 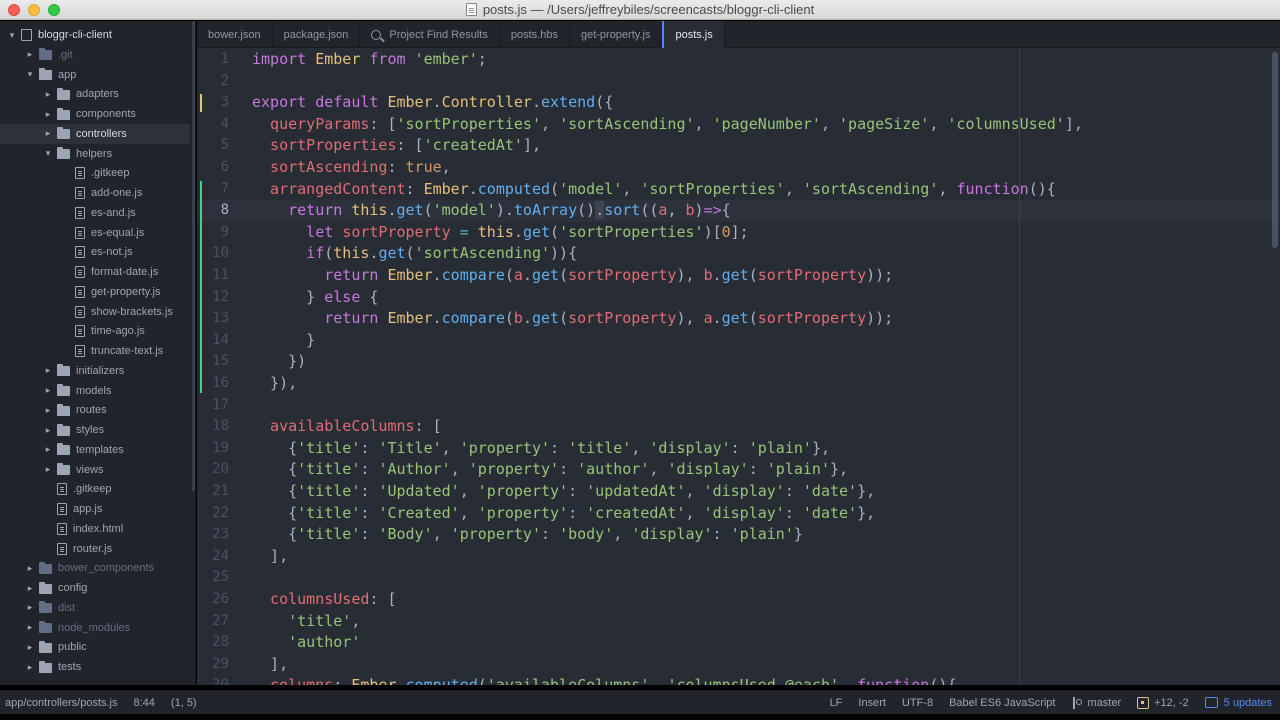 What do you see at coordinates (306, 622) in the screenshot?
I see `code-line: 'title',` at bounding box center [306, 622].